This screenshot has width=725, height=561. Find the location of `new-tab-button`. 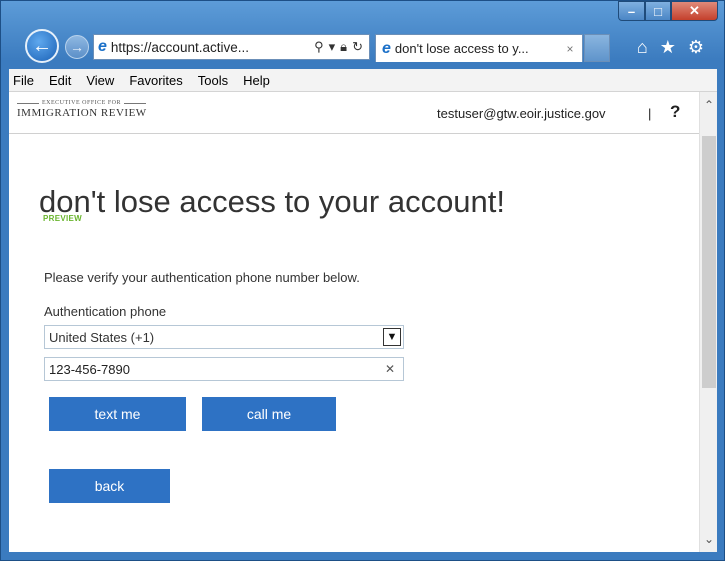

new-tab-button is located at coordinates (597, 48).